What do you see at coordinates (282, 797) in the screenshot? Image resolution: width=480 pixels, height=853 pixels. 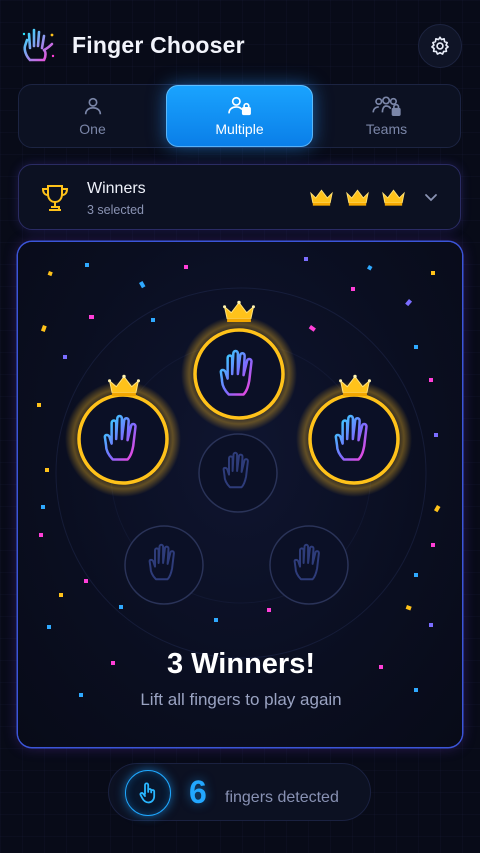 I see `finger-count-label: fingers detected` at bounding box center [282, 797].